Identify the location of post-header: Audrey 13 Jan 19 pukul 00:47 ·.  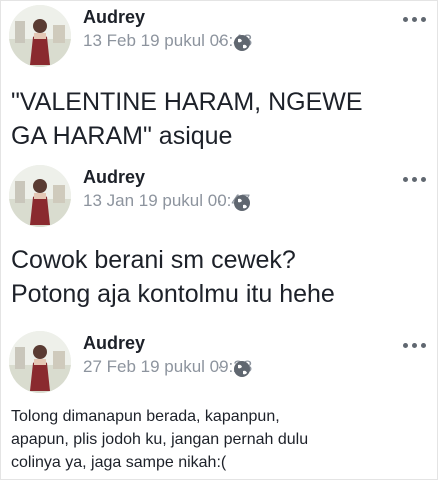
(219, 196).